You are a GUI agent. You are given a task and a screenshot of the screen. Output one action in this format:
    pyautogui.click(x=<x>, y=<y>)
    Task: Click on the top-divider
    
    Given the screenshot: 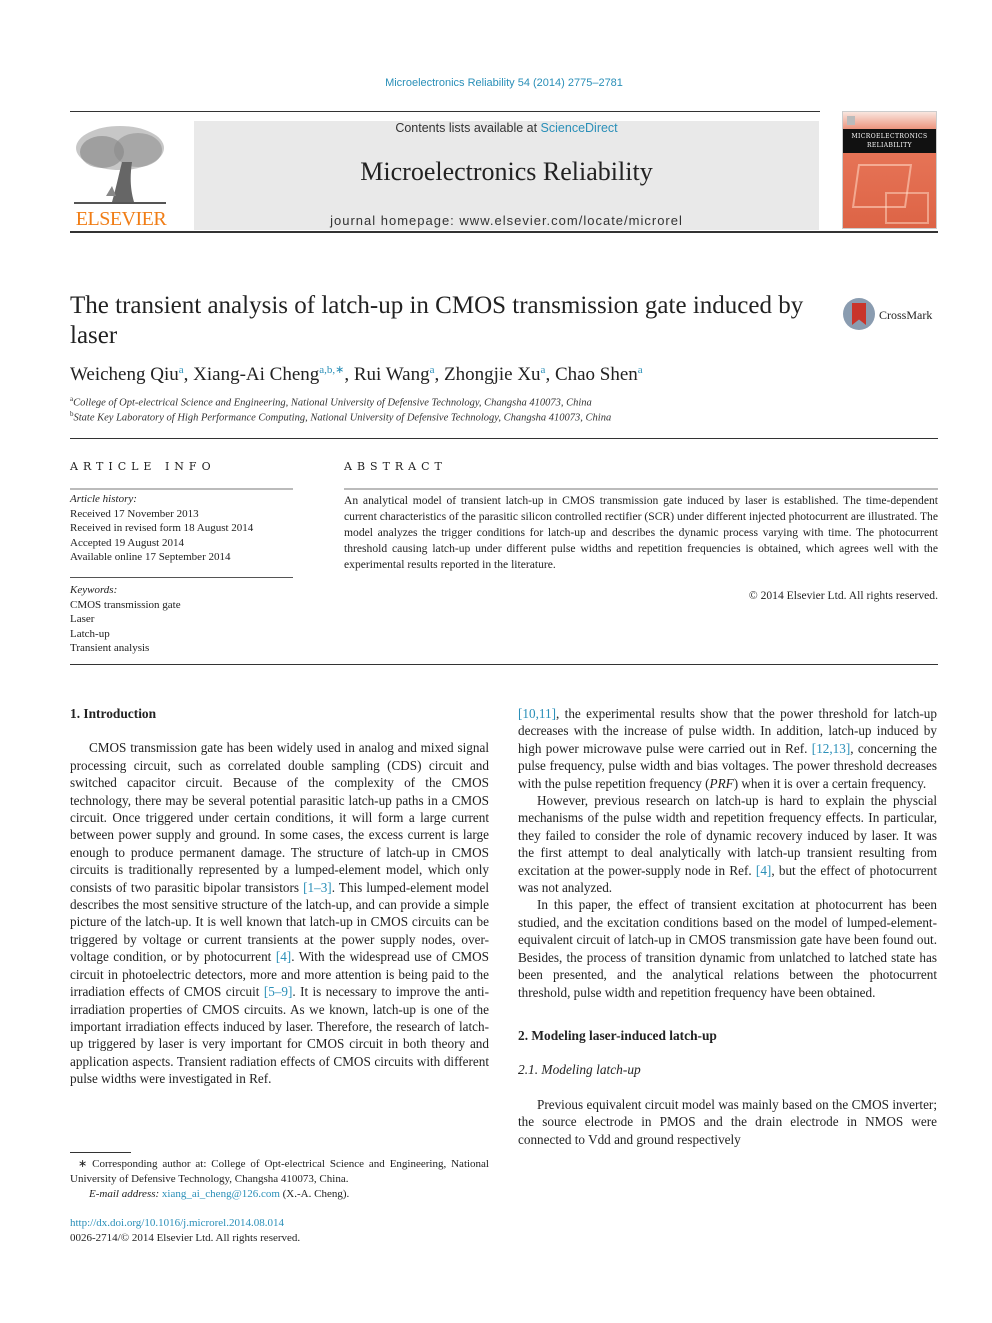 What is the action you would take?
    pyautogui.click(x=445, y=111)
    